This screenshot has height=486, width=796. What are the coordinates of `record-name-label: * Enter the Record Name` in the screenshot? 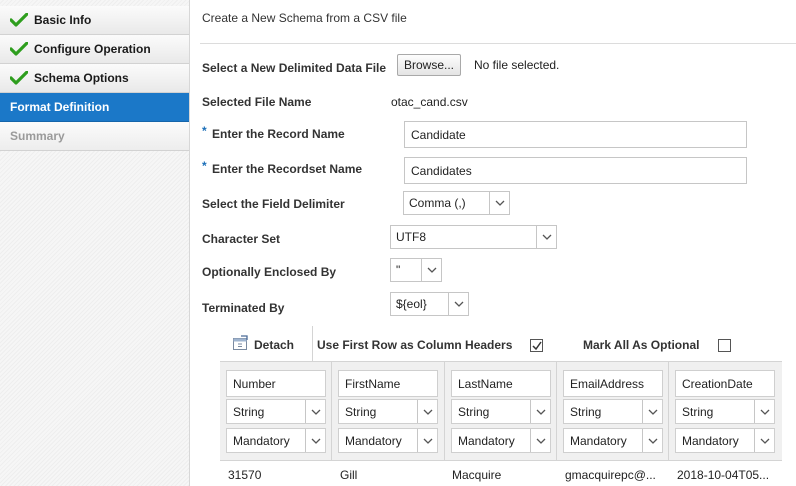 It's located at (273, 132).